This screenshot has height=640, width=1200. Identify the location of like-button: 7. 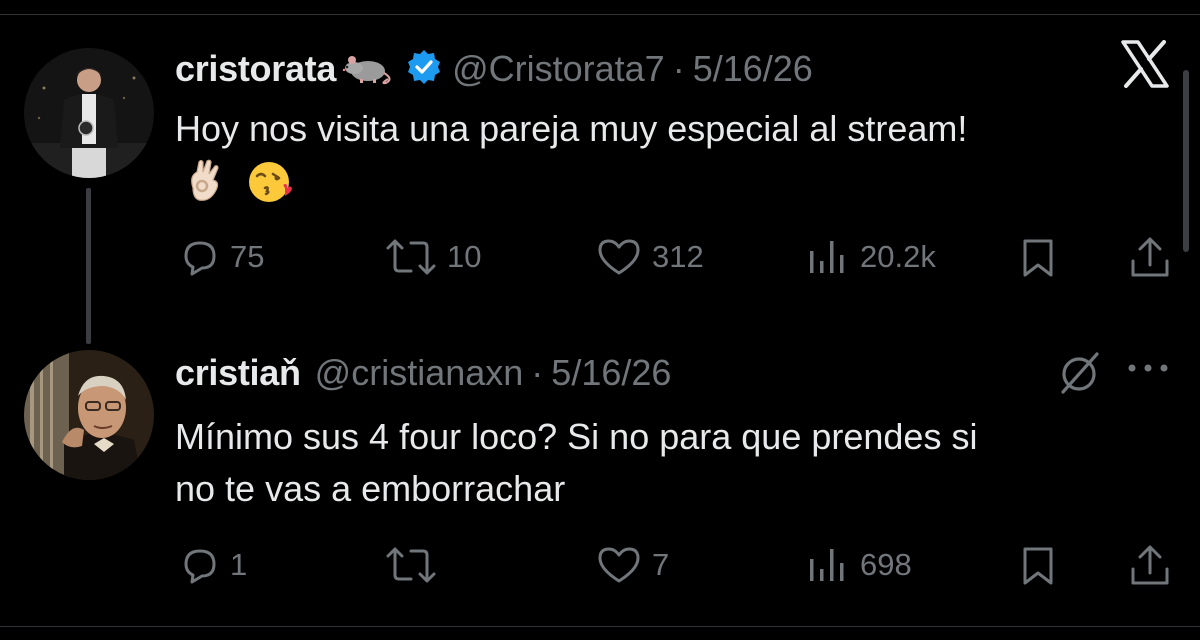
(632, 565).